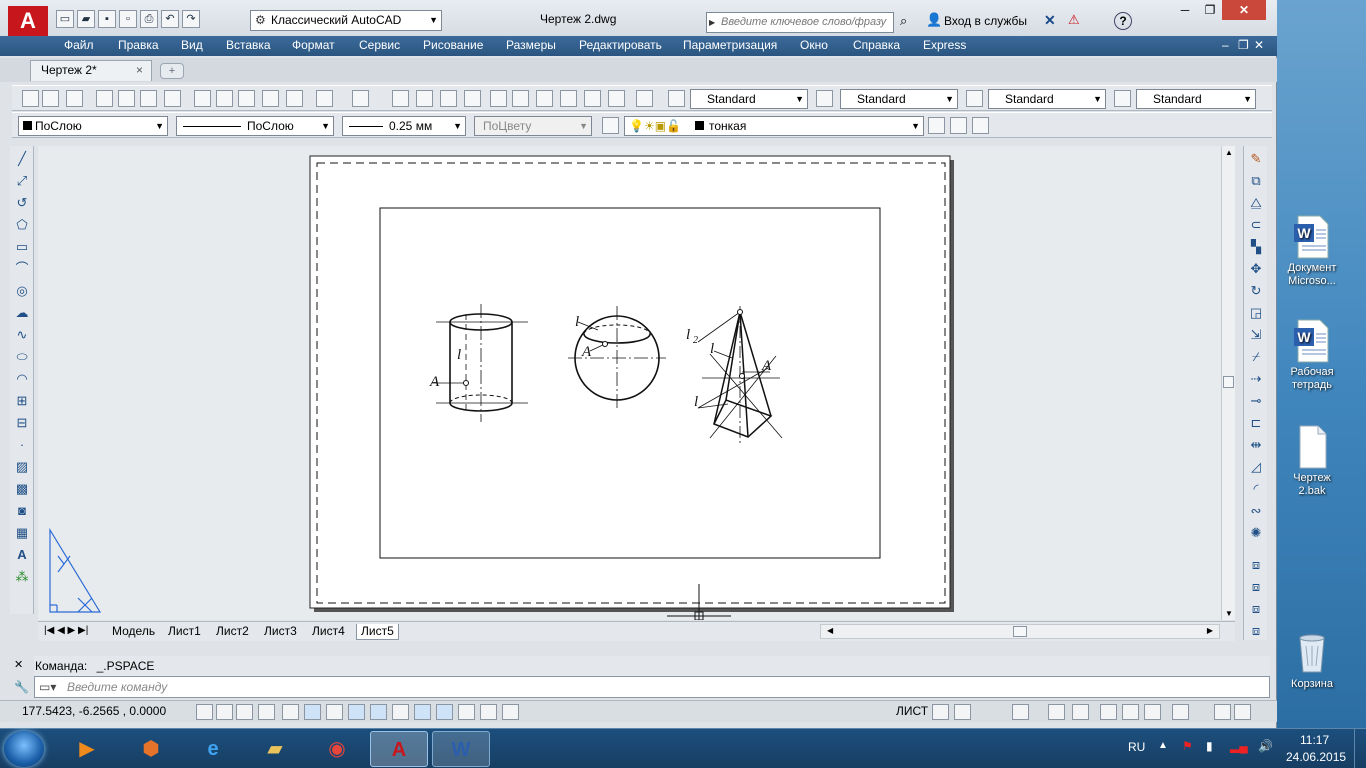 The image size is (1366, 768). Describe the element at coordinates (1136, 747) in the screenshot. I see `language-indicator: RU` at that location.